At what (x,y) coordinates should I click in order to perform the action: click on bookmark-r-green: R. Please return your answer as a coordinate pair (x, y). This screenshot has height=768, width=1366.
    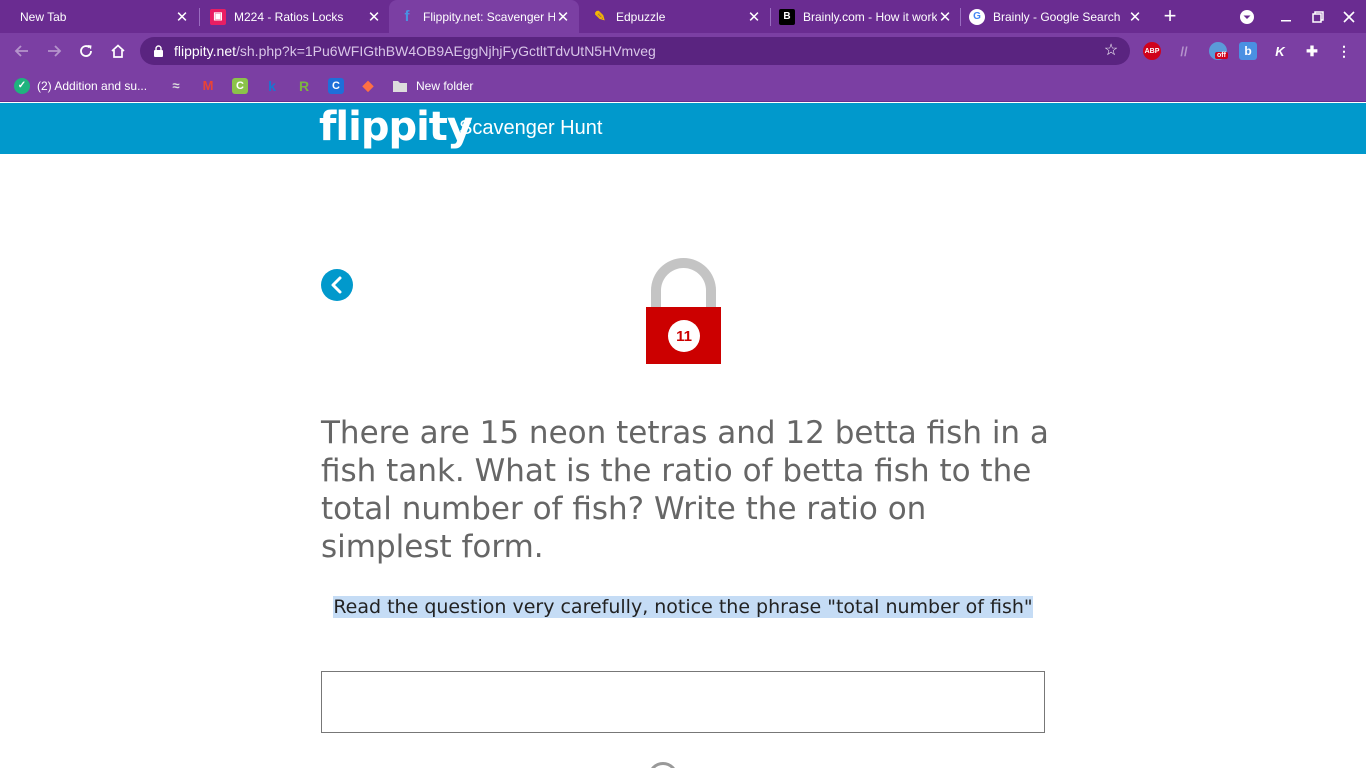
    Looking at the image, I should click on (304, 85).